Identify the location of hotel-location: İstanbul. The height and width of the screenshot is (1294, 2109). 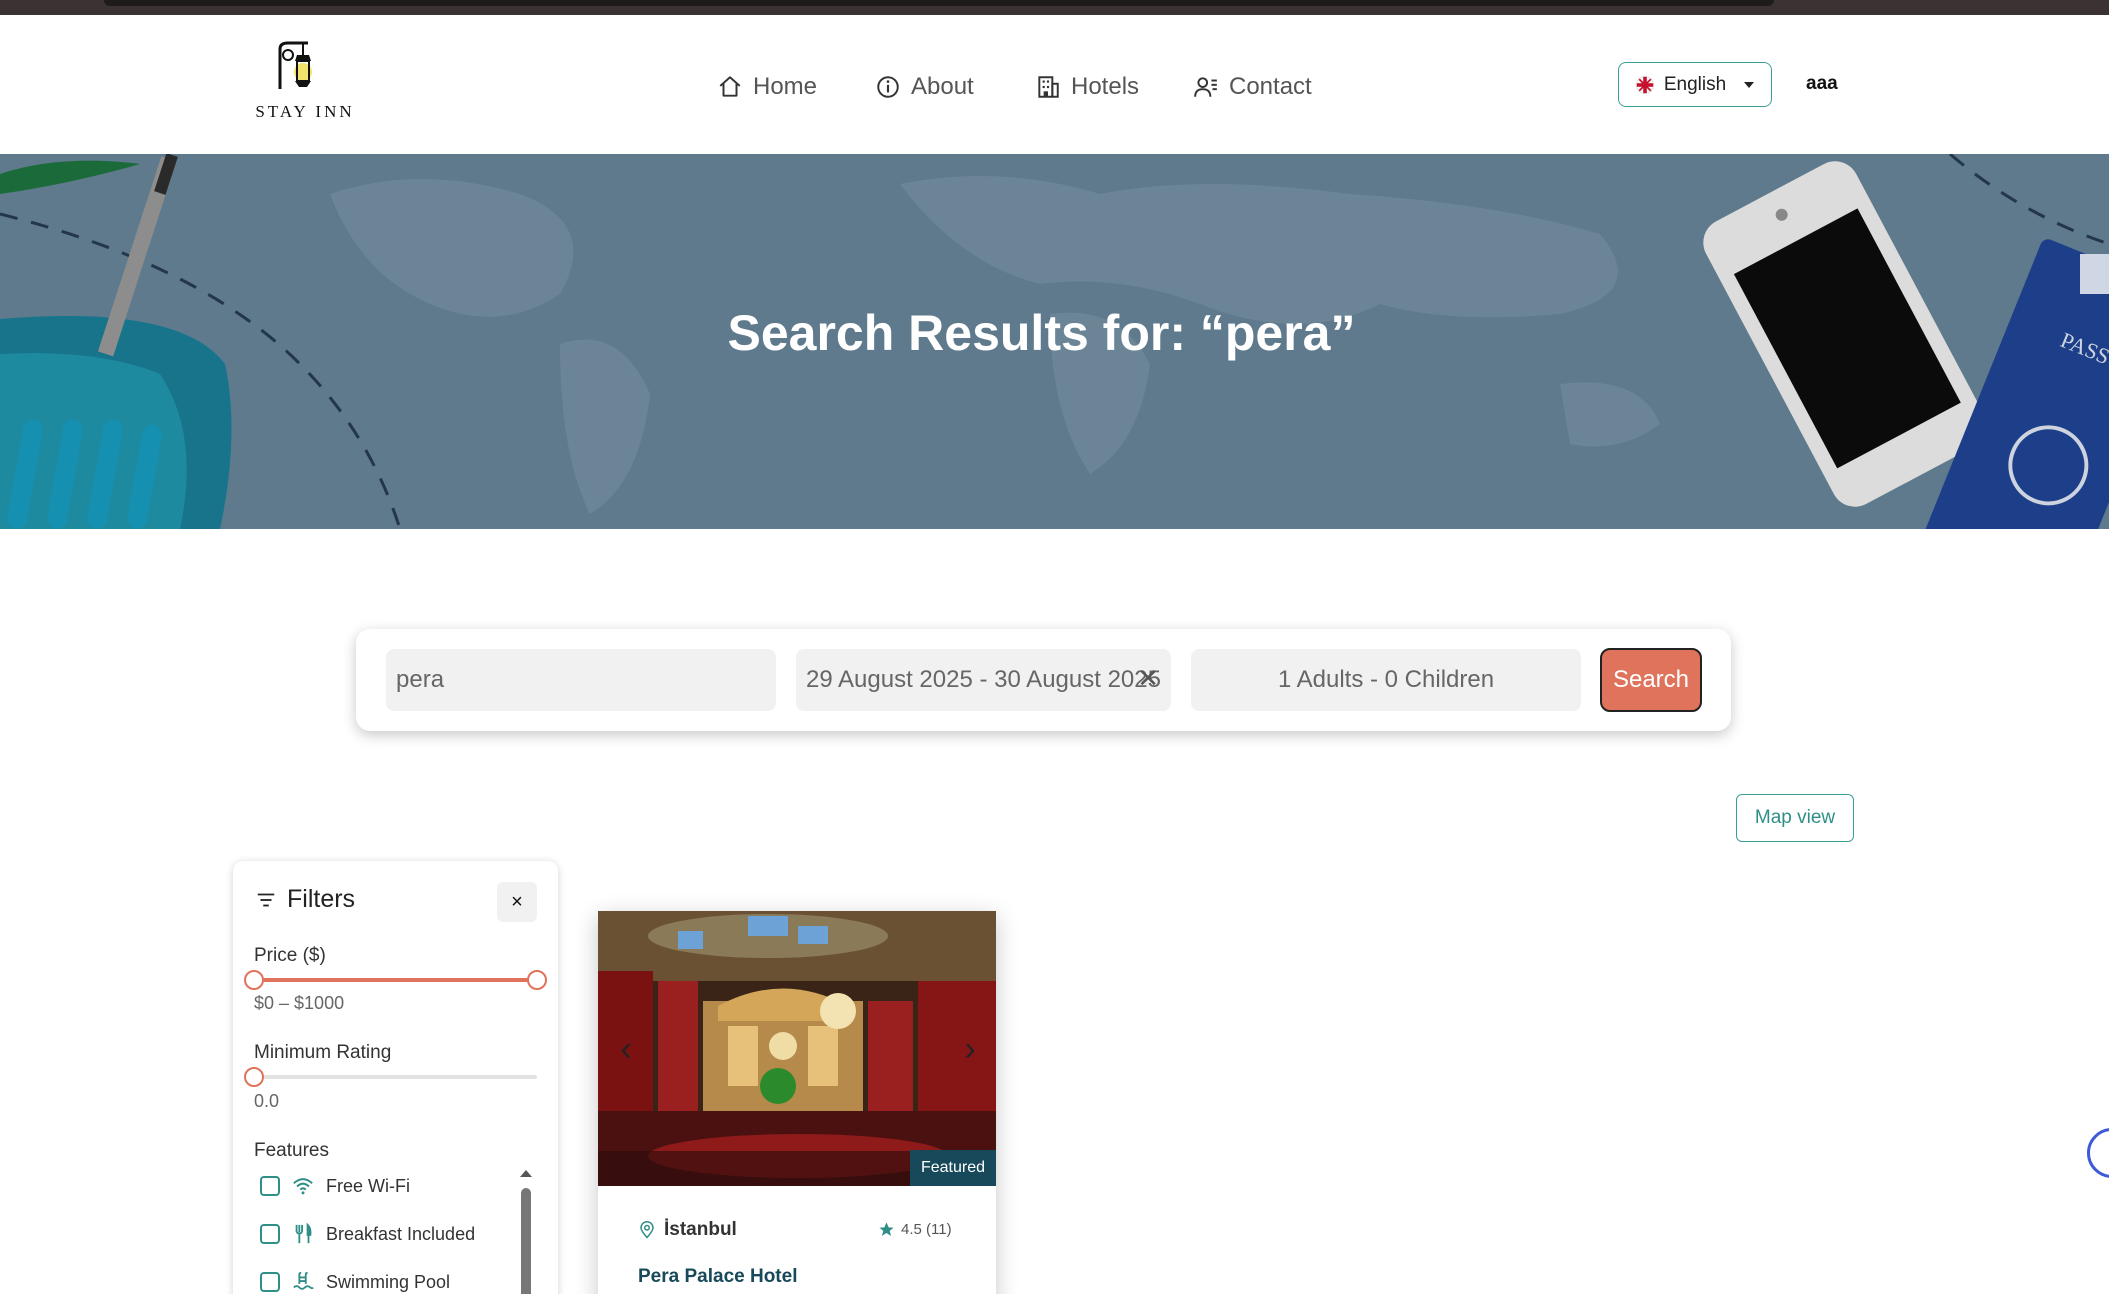
(687, 1230).